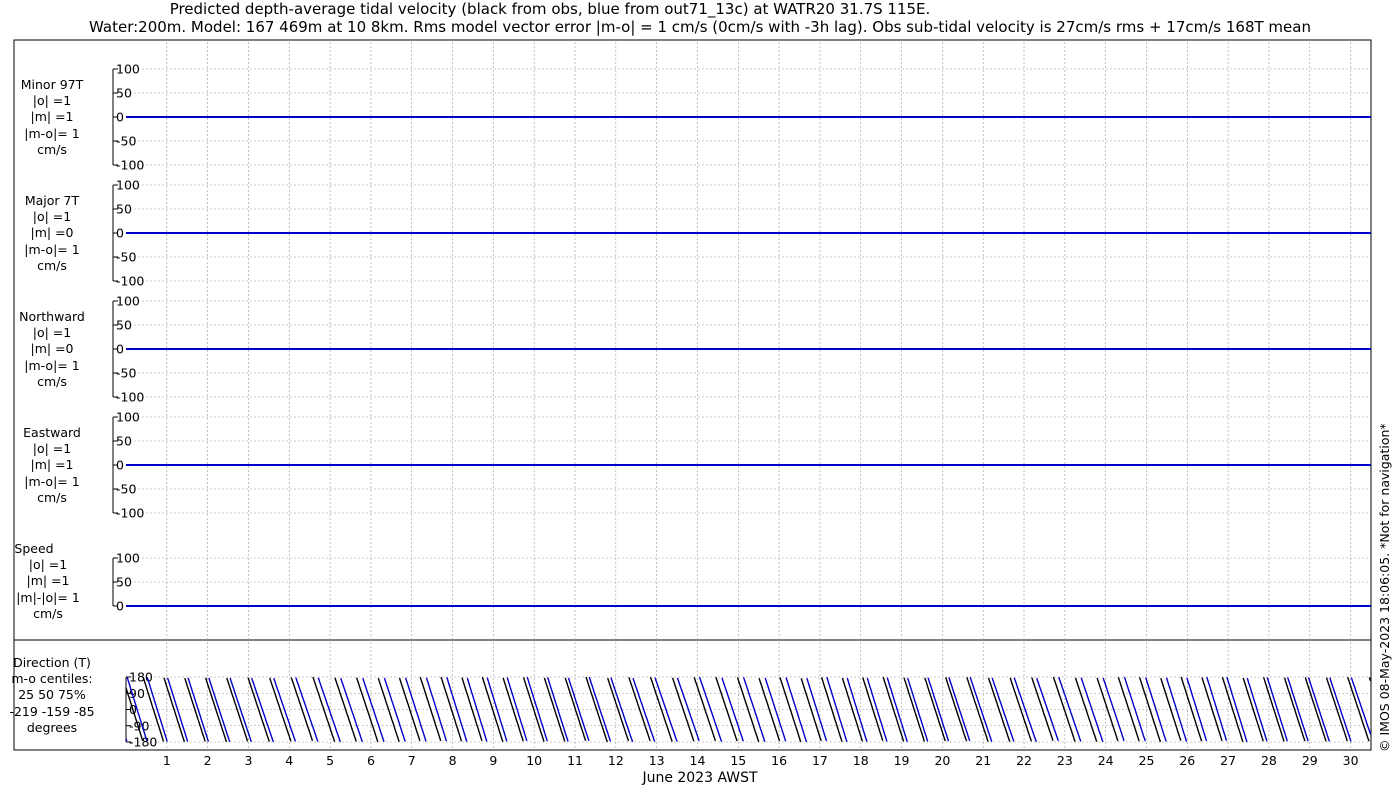  What do you see at coordinates (692, 695) in the screenshot?
I see `direction-panel-frame` at bounding box center [692, 695].